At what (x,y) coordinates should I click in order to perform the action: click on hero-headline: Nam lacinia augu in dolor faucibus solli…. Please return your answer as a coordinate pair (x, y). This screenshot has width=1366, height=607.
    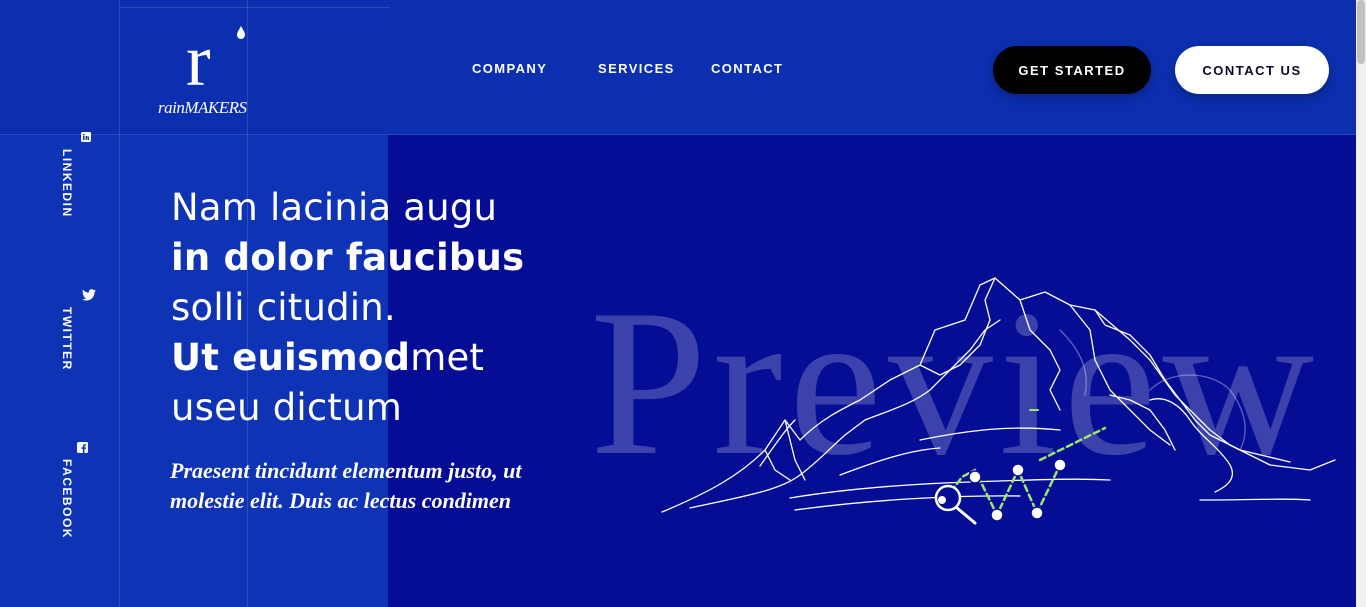
    Looking at the image, I should click on (371, 308).